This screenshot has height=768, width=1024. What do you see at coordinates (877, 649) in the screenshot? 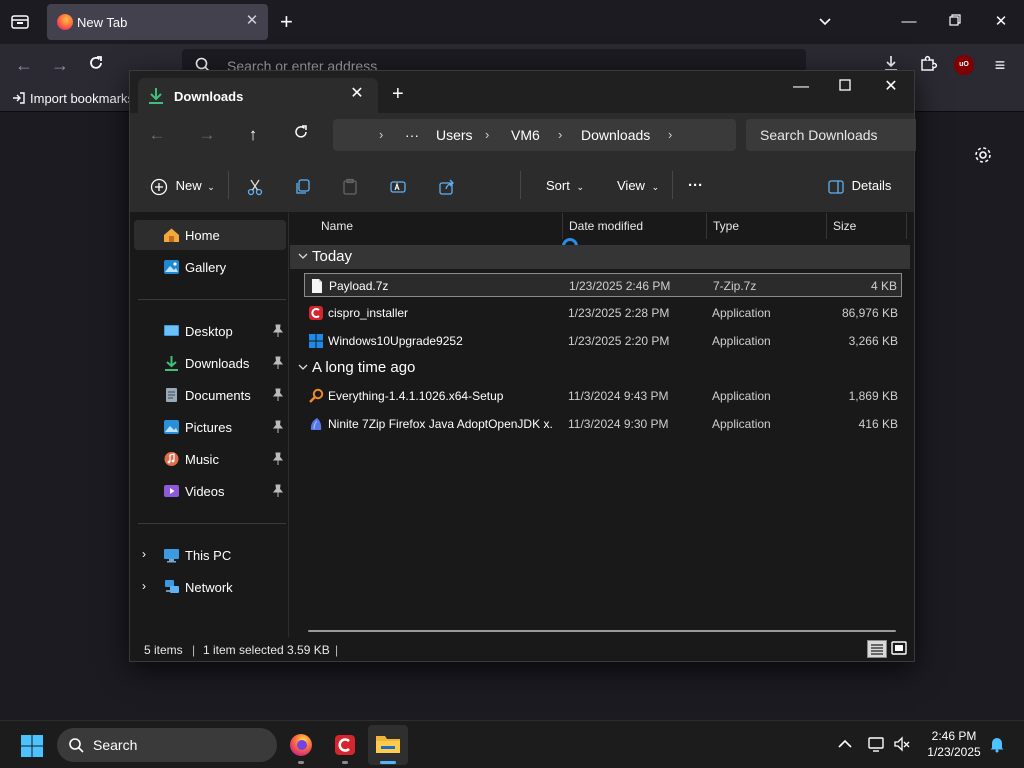
I see `details-view-toggle` at bounding box center [877, 649].